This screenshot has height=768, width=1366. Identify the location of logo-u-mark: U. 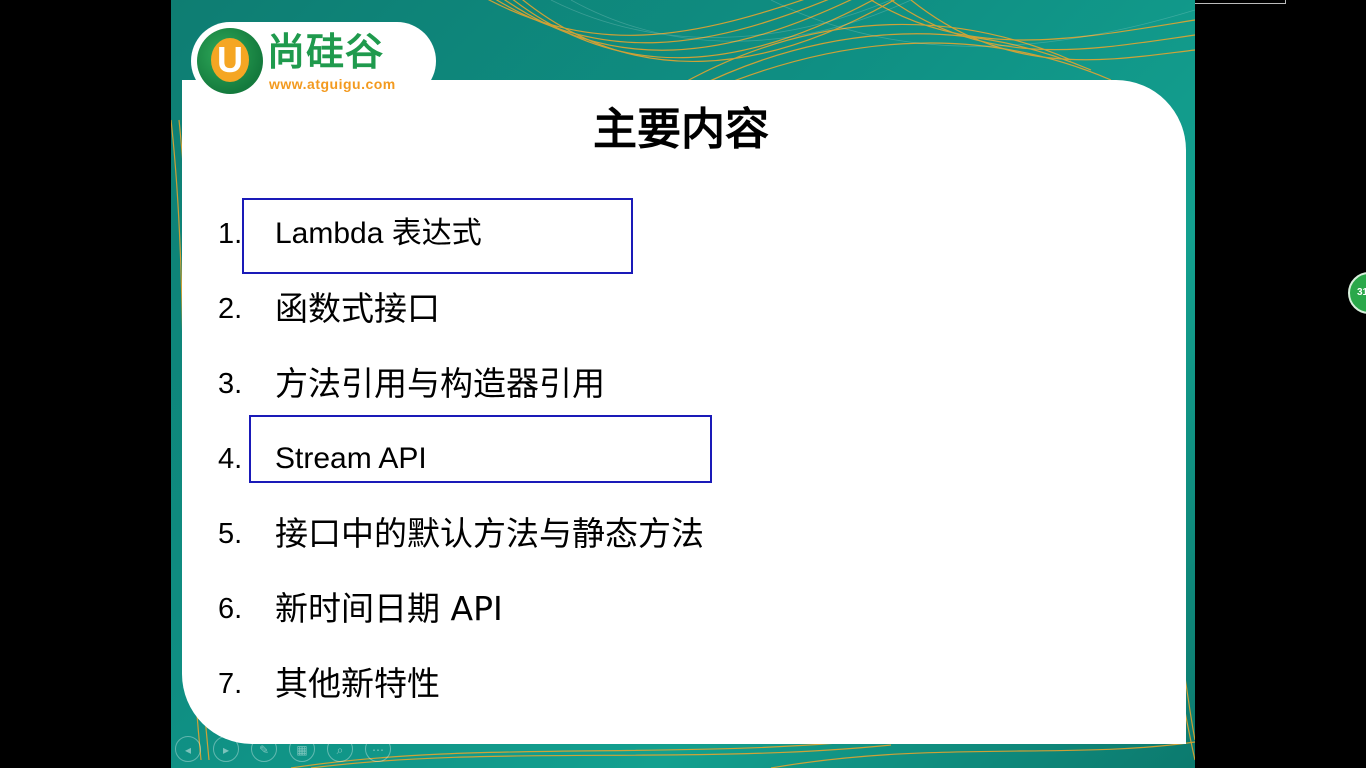
(230, 61).